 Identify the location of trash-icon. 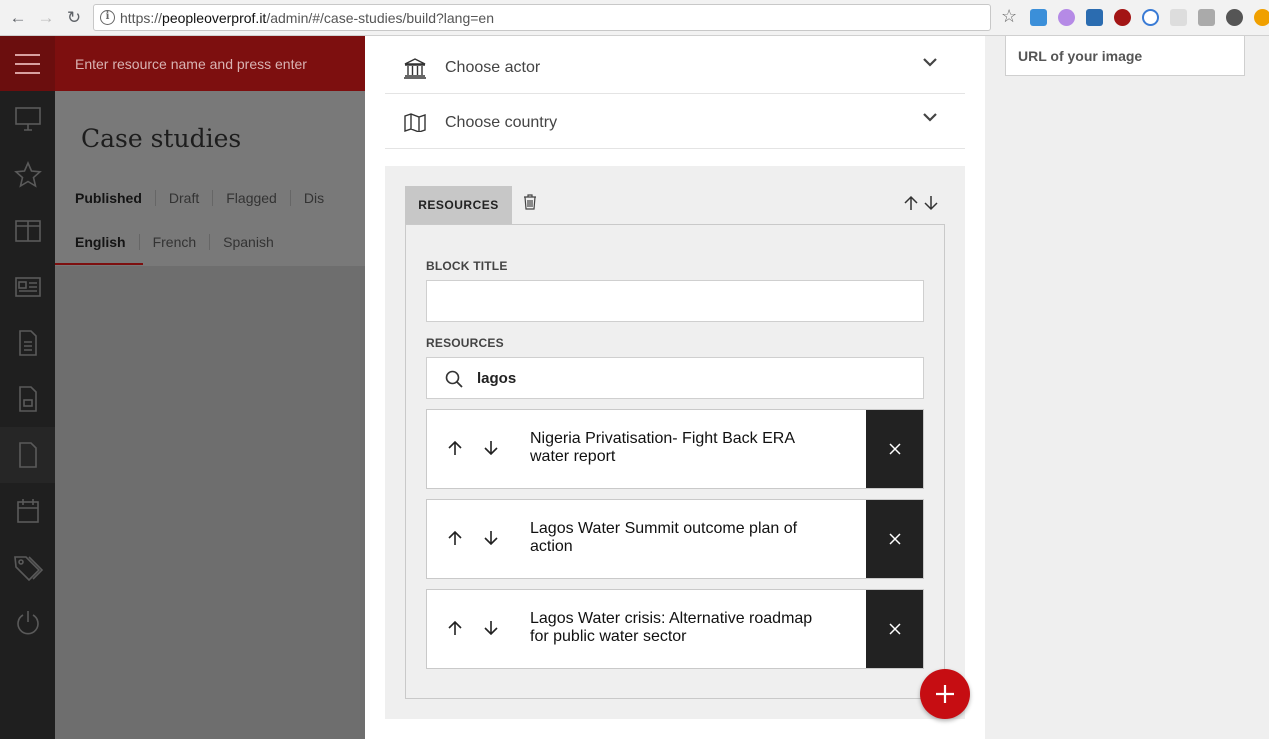
(530, 202).